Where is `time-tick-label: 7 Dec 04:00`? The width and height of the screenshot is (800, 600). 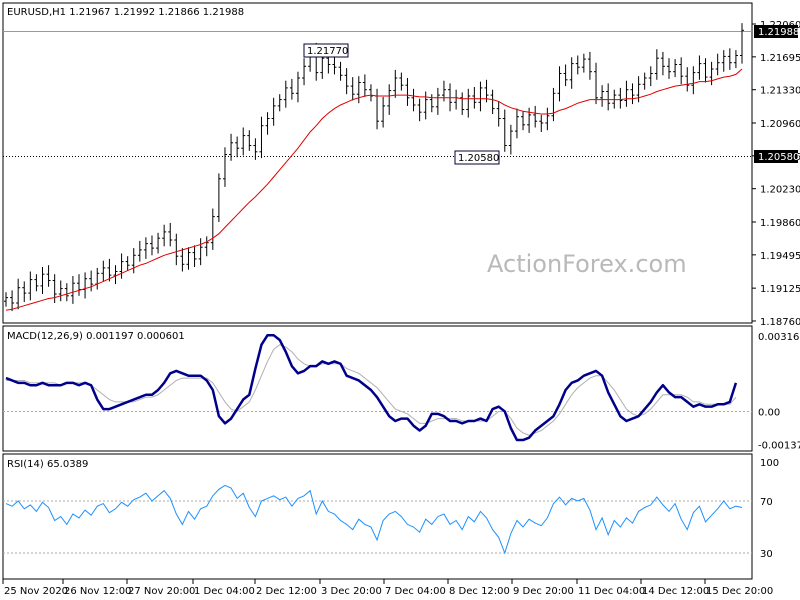
time-tick-label: 7 Dec 04:00 is located at coordinates (415, 591).